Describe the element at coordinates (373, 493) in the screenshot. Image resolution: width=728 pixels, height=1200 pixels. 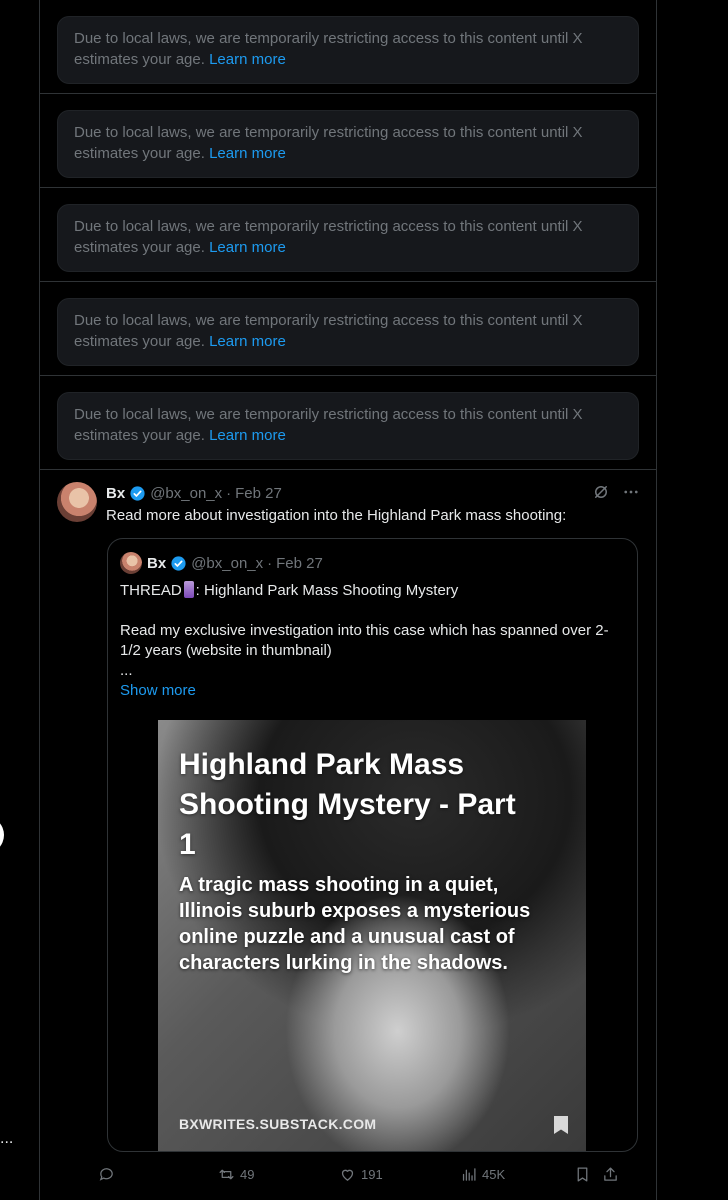
I see `tweet-header: Bx @bx_on_x · Feb 27` at that location.